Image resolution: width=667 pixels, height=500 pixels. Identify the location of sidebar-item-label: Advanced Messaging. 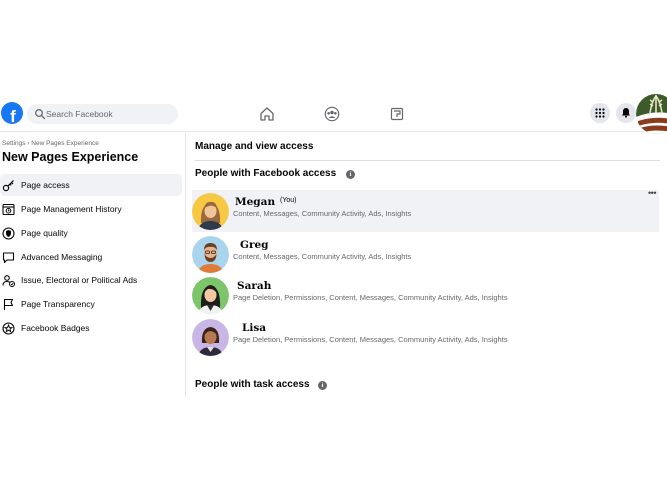
(62, 257).